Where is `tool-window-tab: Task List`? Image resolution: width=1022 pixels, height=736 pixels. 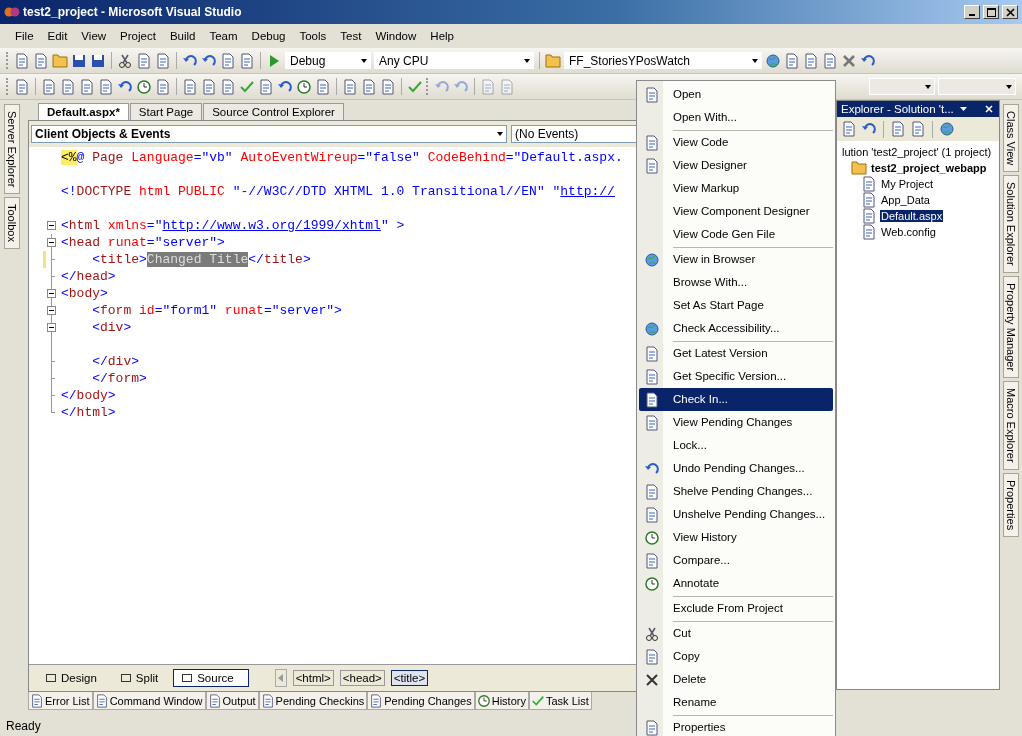 tool-window-tab: Task List is located at coordinates (560, 701).